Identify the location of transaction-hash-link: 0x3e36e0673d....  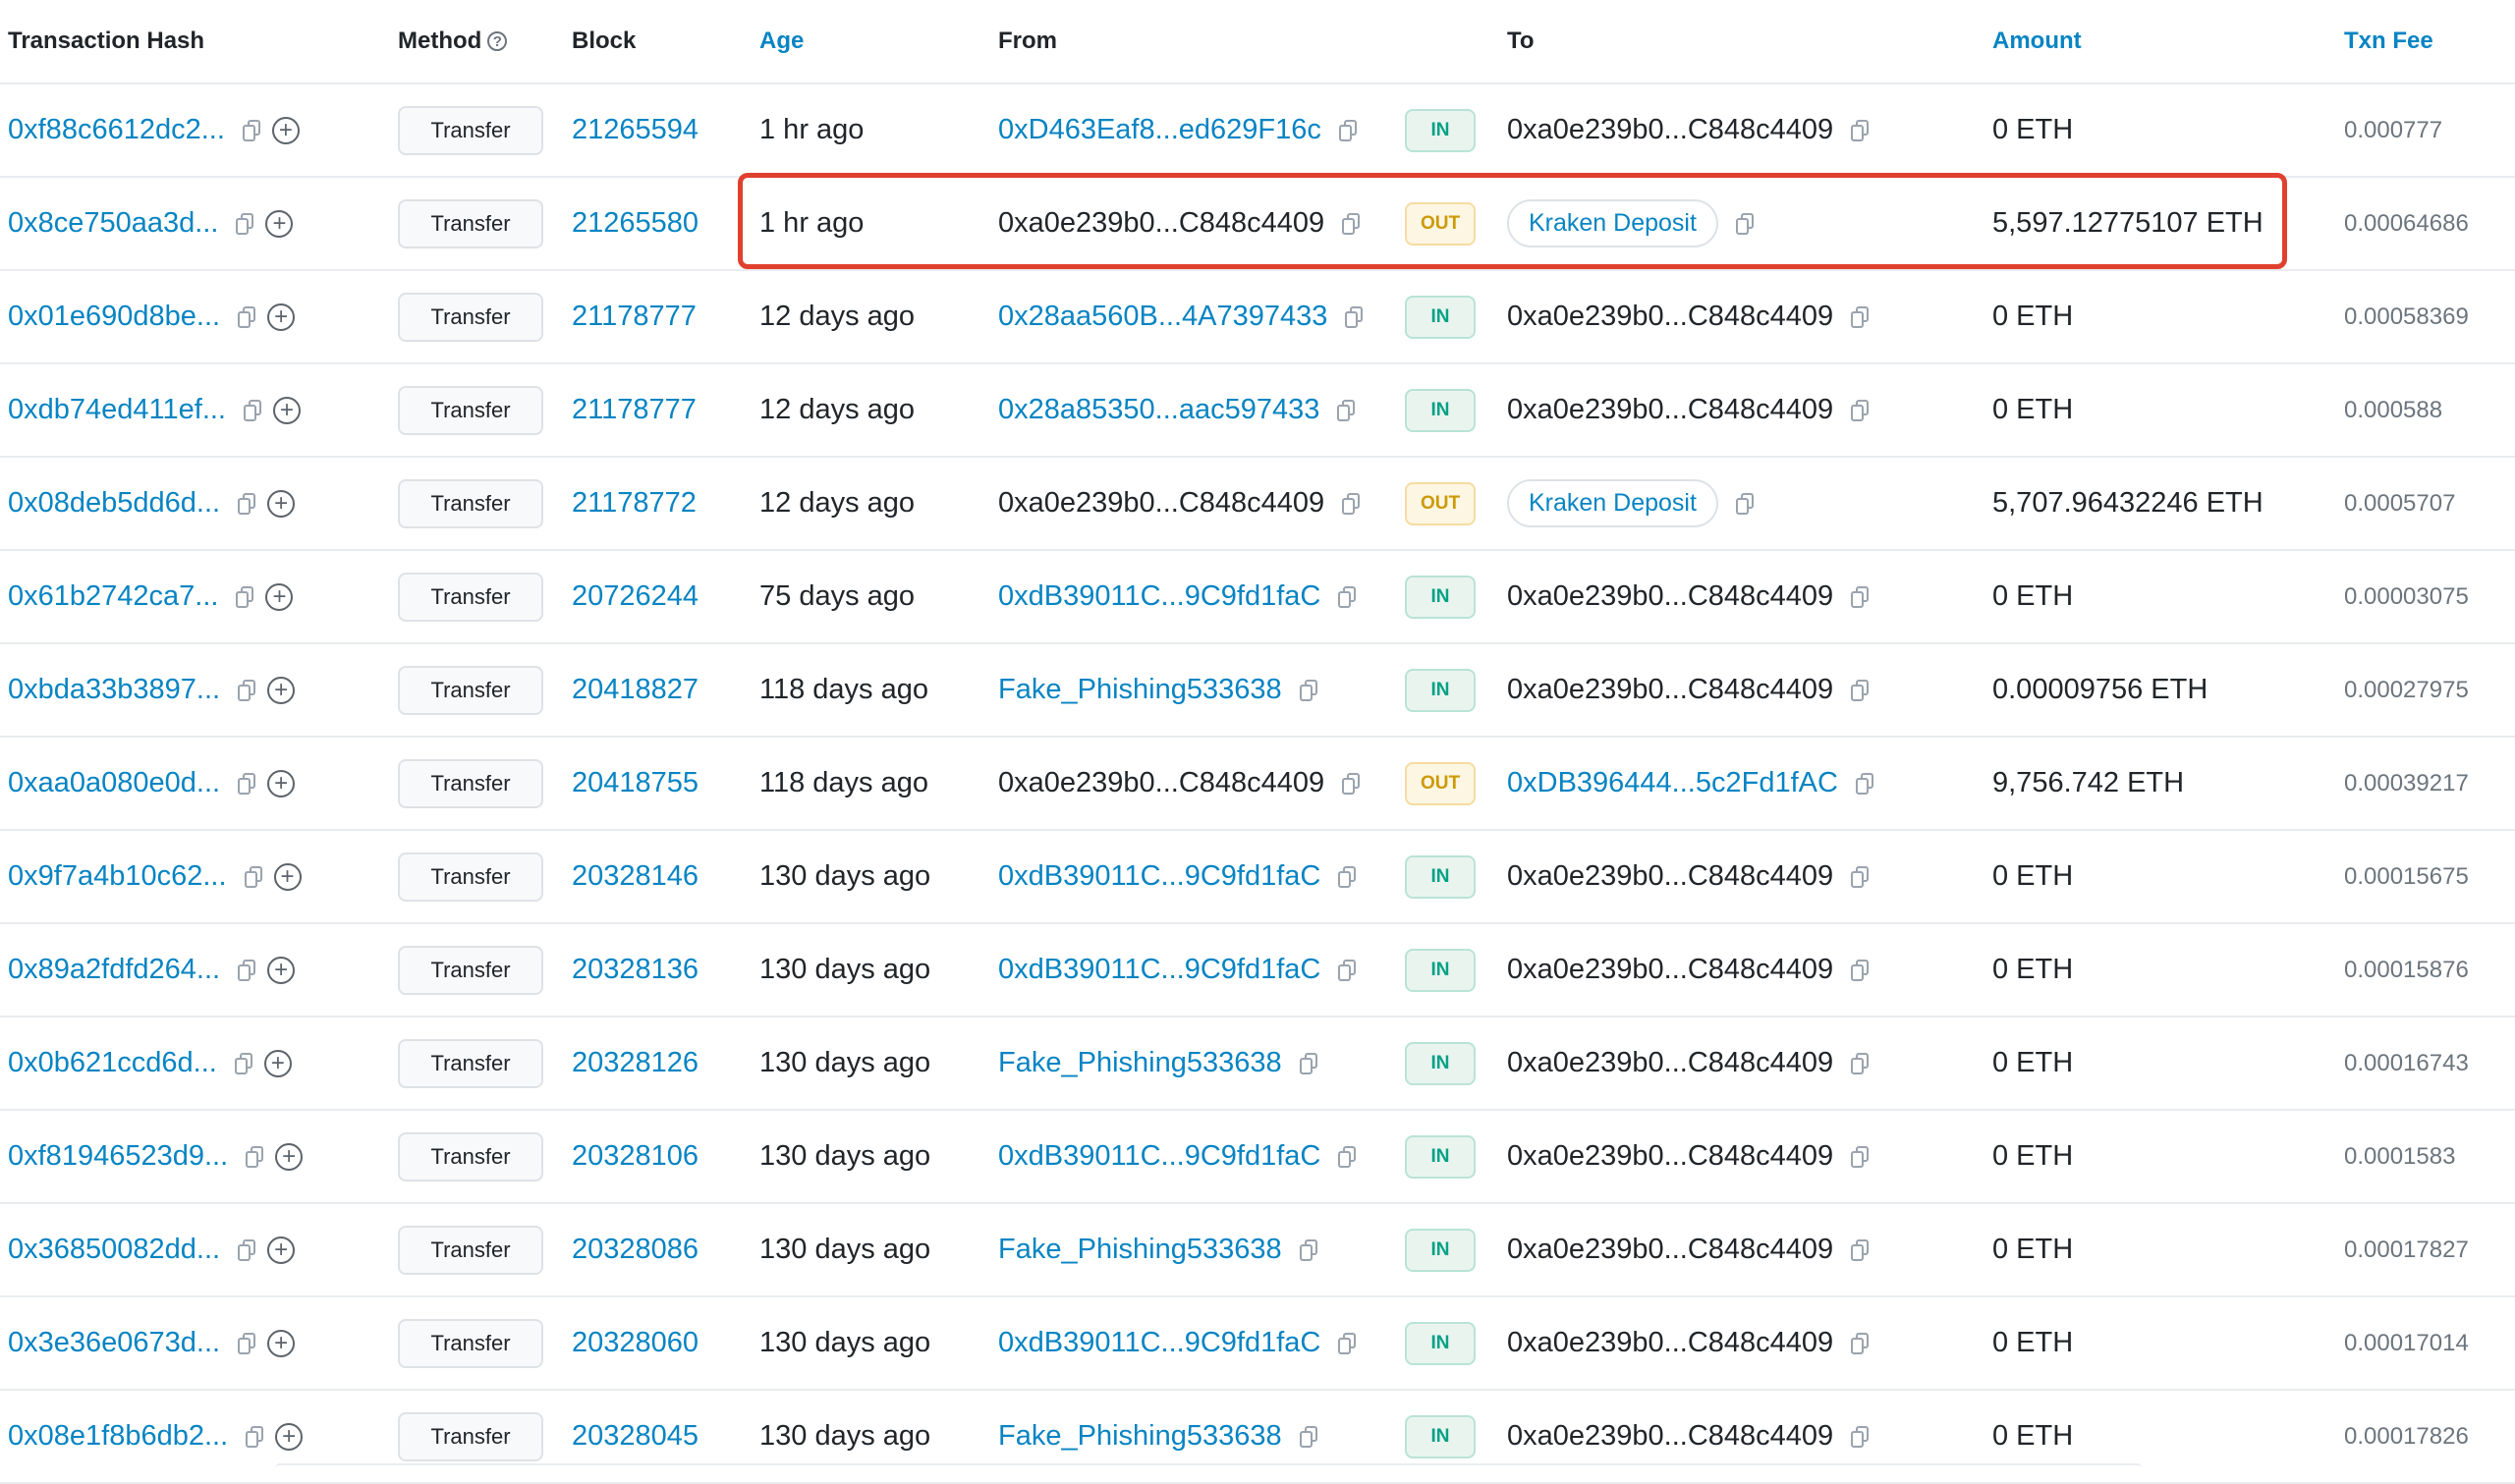
(114, 1343).